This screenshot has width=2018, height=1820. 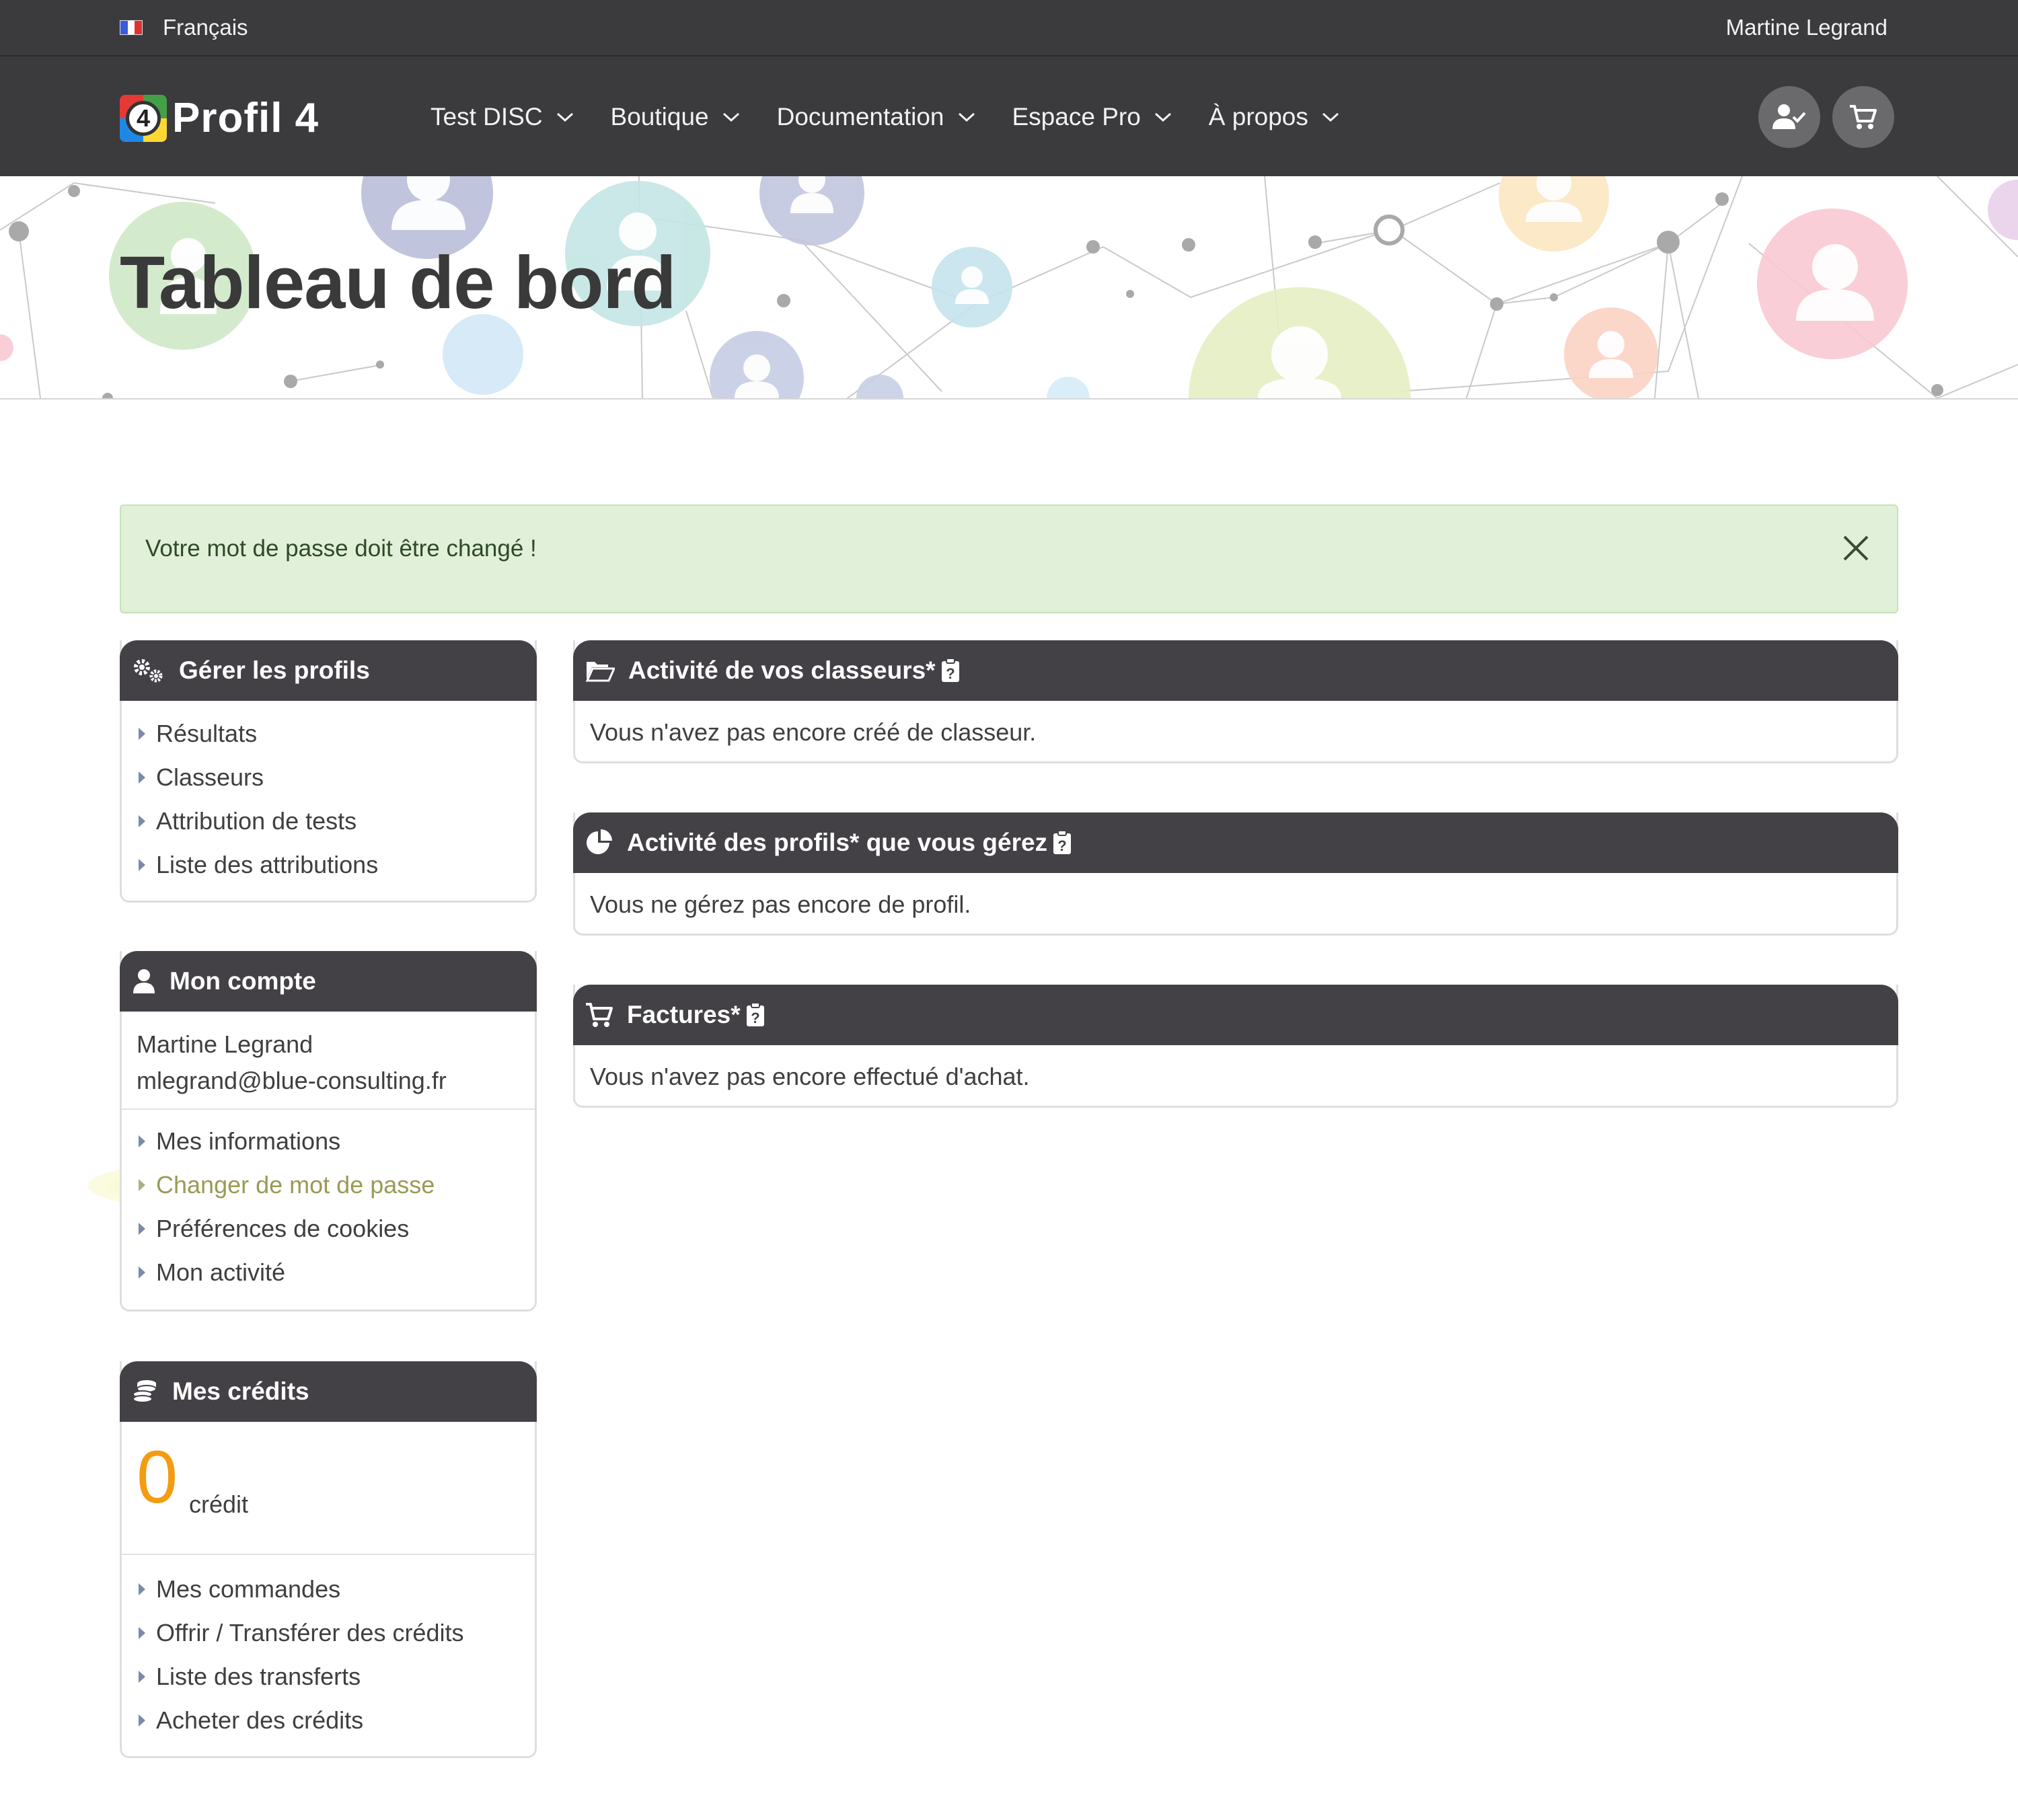 I want to click on panel-header: Factures* ?, so click(x=1235, y=1015).